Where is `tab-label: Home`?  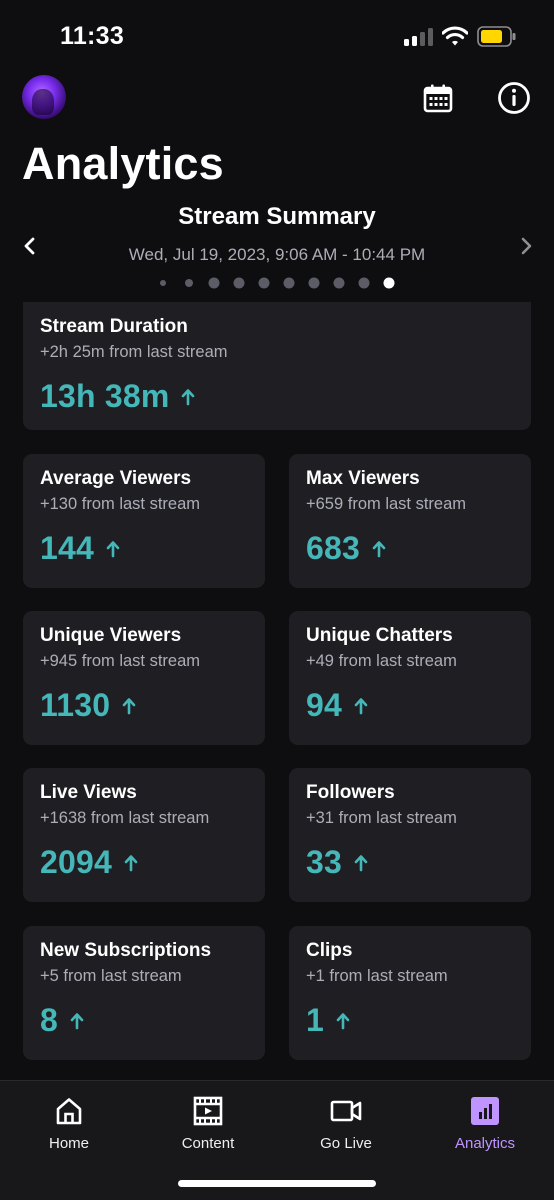 tab-label: Home is located at coordinates (68, 1143).